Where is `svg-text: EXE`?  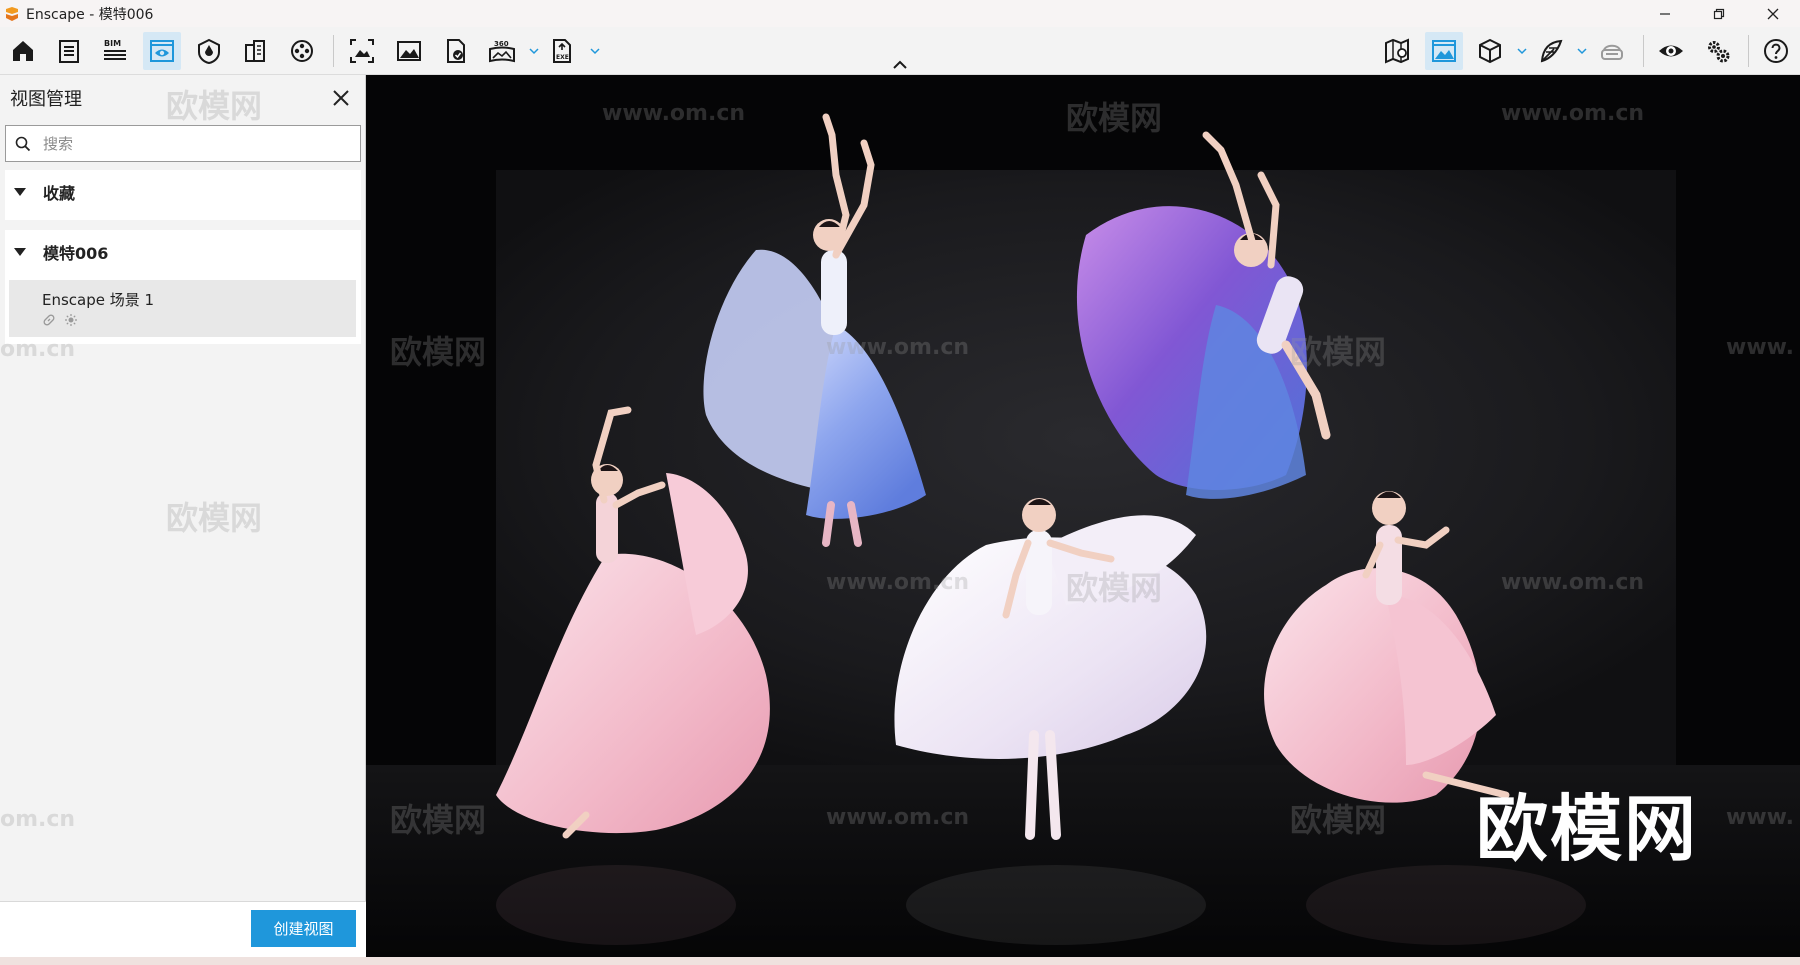 svg-text: EXE is located at coordinates (562, 57).